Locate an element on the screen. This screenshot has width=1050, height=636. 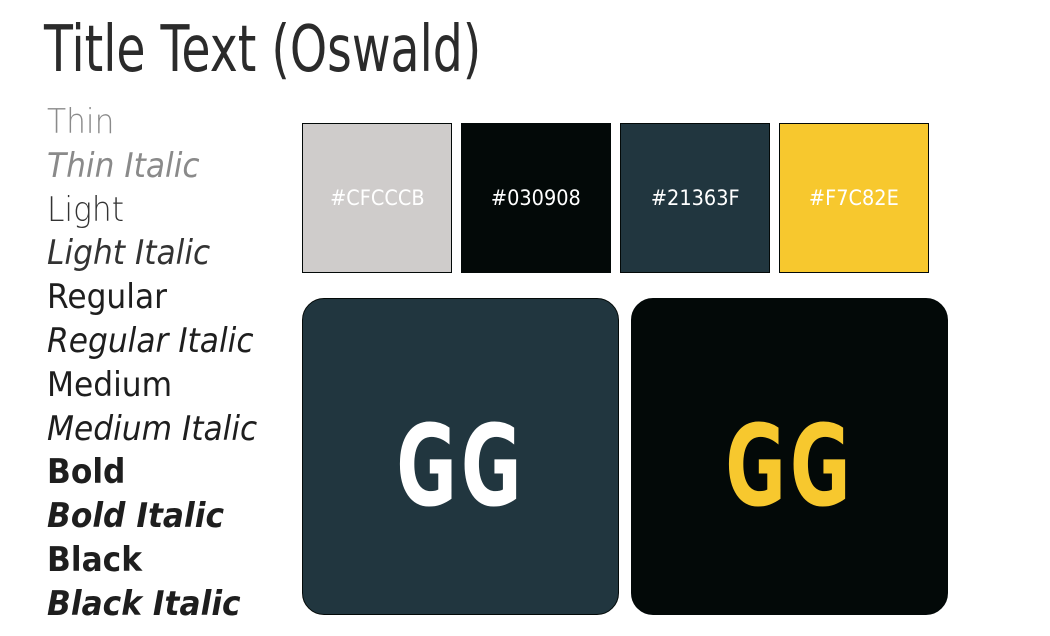
font-weight-sample: Thin Italic is located at coordinates (123, 165).